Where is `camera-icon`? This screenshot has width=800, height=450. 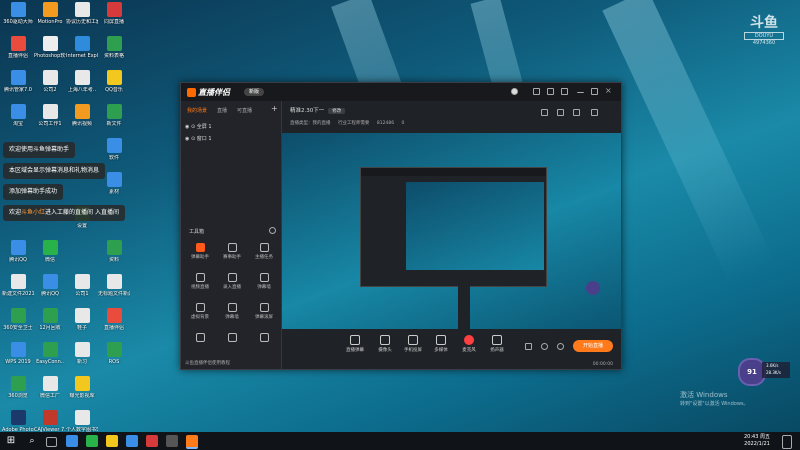 camera-icon is located at coordinates (528, 346).